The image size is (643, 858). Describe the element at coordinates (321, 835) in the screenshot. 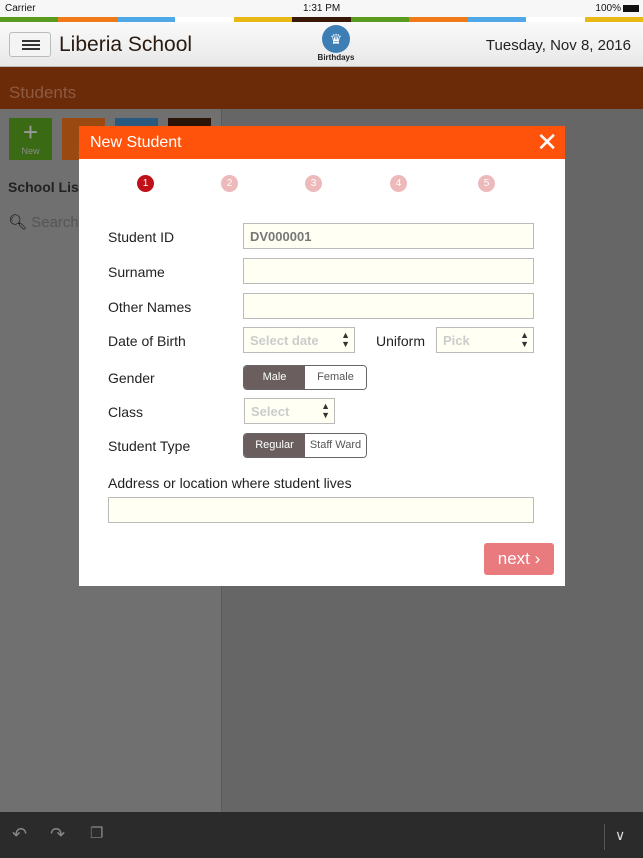

I see `keyboard-toolbar: ↶ ↷ ❐ ∨` at that location.